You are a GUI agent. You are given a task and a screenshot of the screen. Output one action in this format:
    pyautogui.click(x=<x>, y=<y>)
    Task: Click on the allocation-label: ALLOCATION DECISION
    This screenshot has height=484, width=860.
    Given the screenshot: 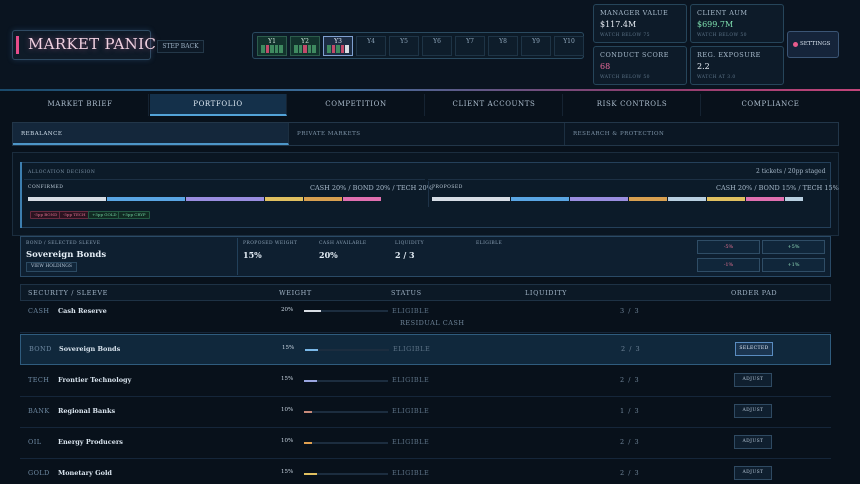 What is the action you would take?
    pyautogui.click(x=62, y=172)
    